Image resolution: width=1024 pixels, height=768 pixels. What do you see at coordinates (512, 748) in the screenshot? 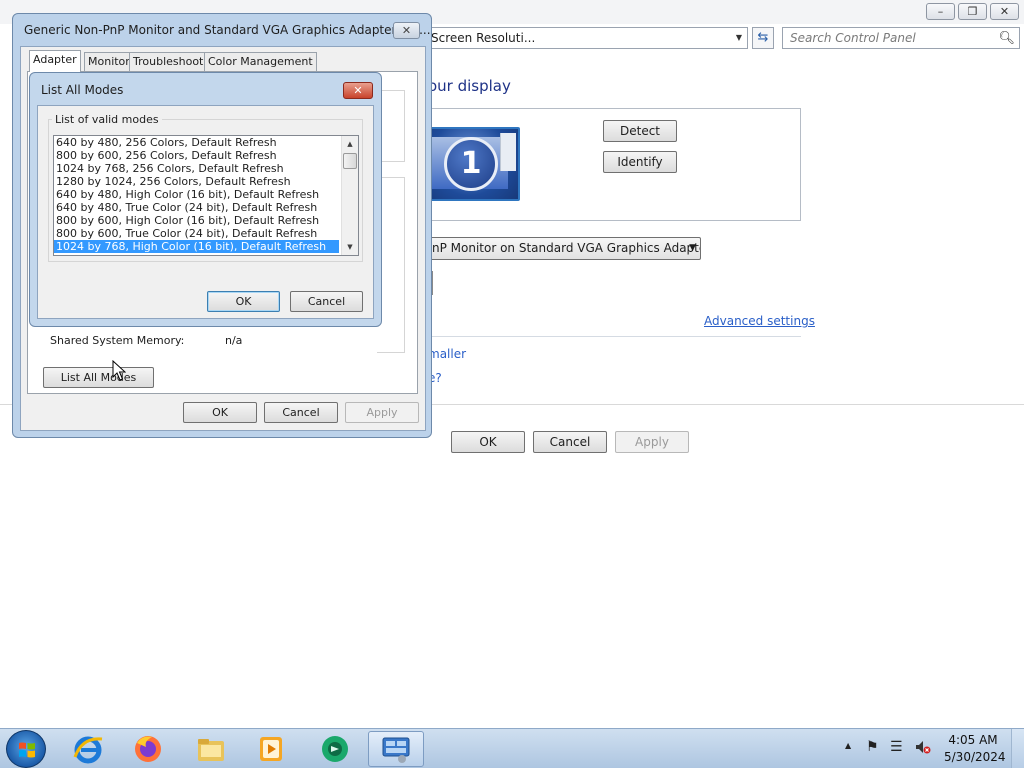
I see `taskbar: ▲ ⚑ ☰ 4:05 AM 5/30/2024` at bounding box center [512, 748].